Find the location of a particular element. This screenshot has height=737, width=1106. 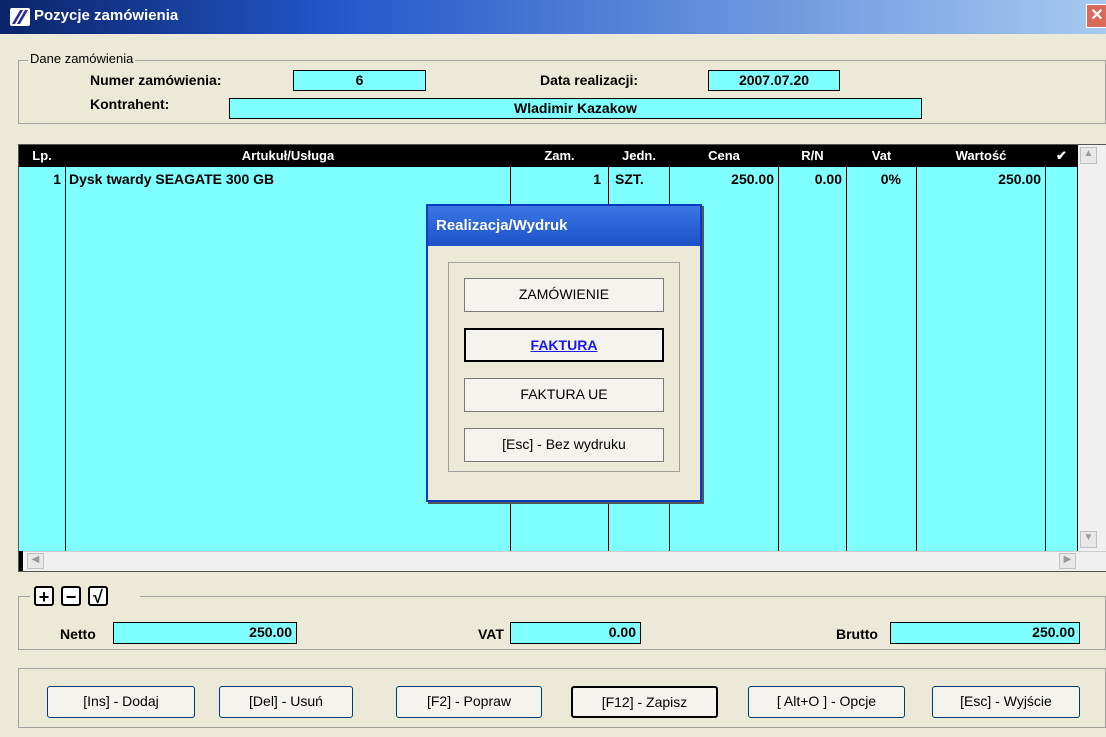

date-field: 2007.07.20 is located at coordinates (774, 80).